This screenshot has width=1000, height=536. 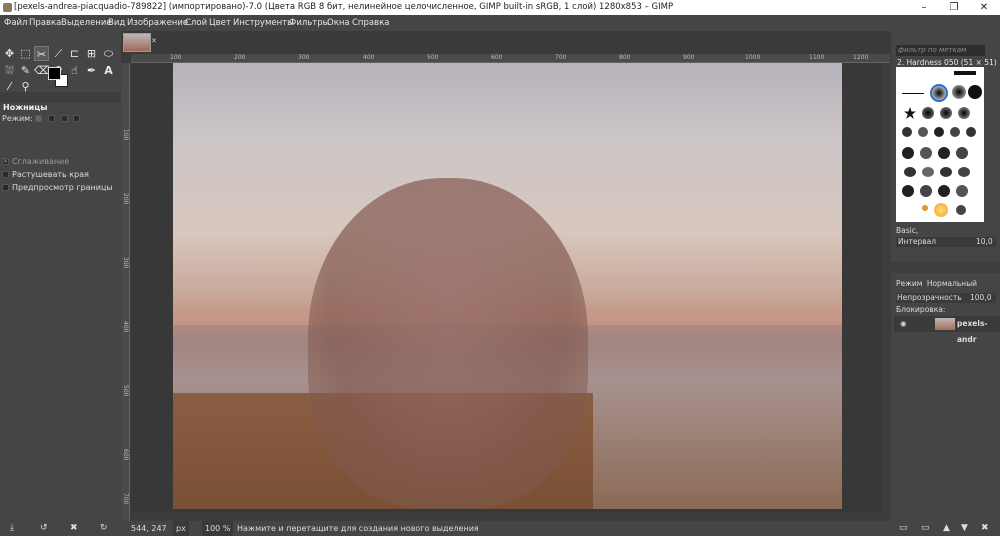 I want to click on menu-view: Вид, so click(x=116, y=23).